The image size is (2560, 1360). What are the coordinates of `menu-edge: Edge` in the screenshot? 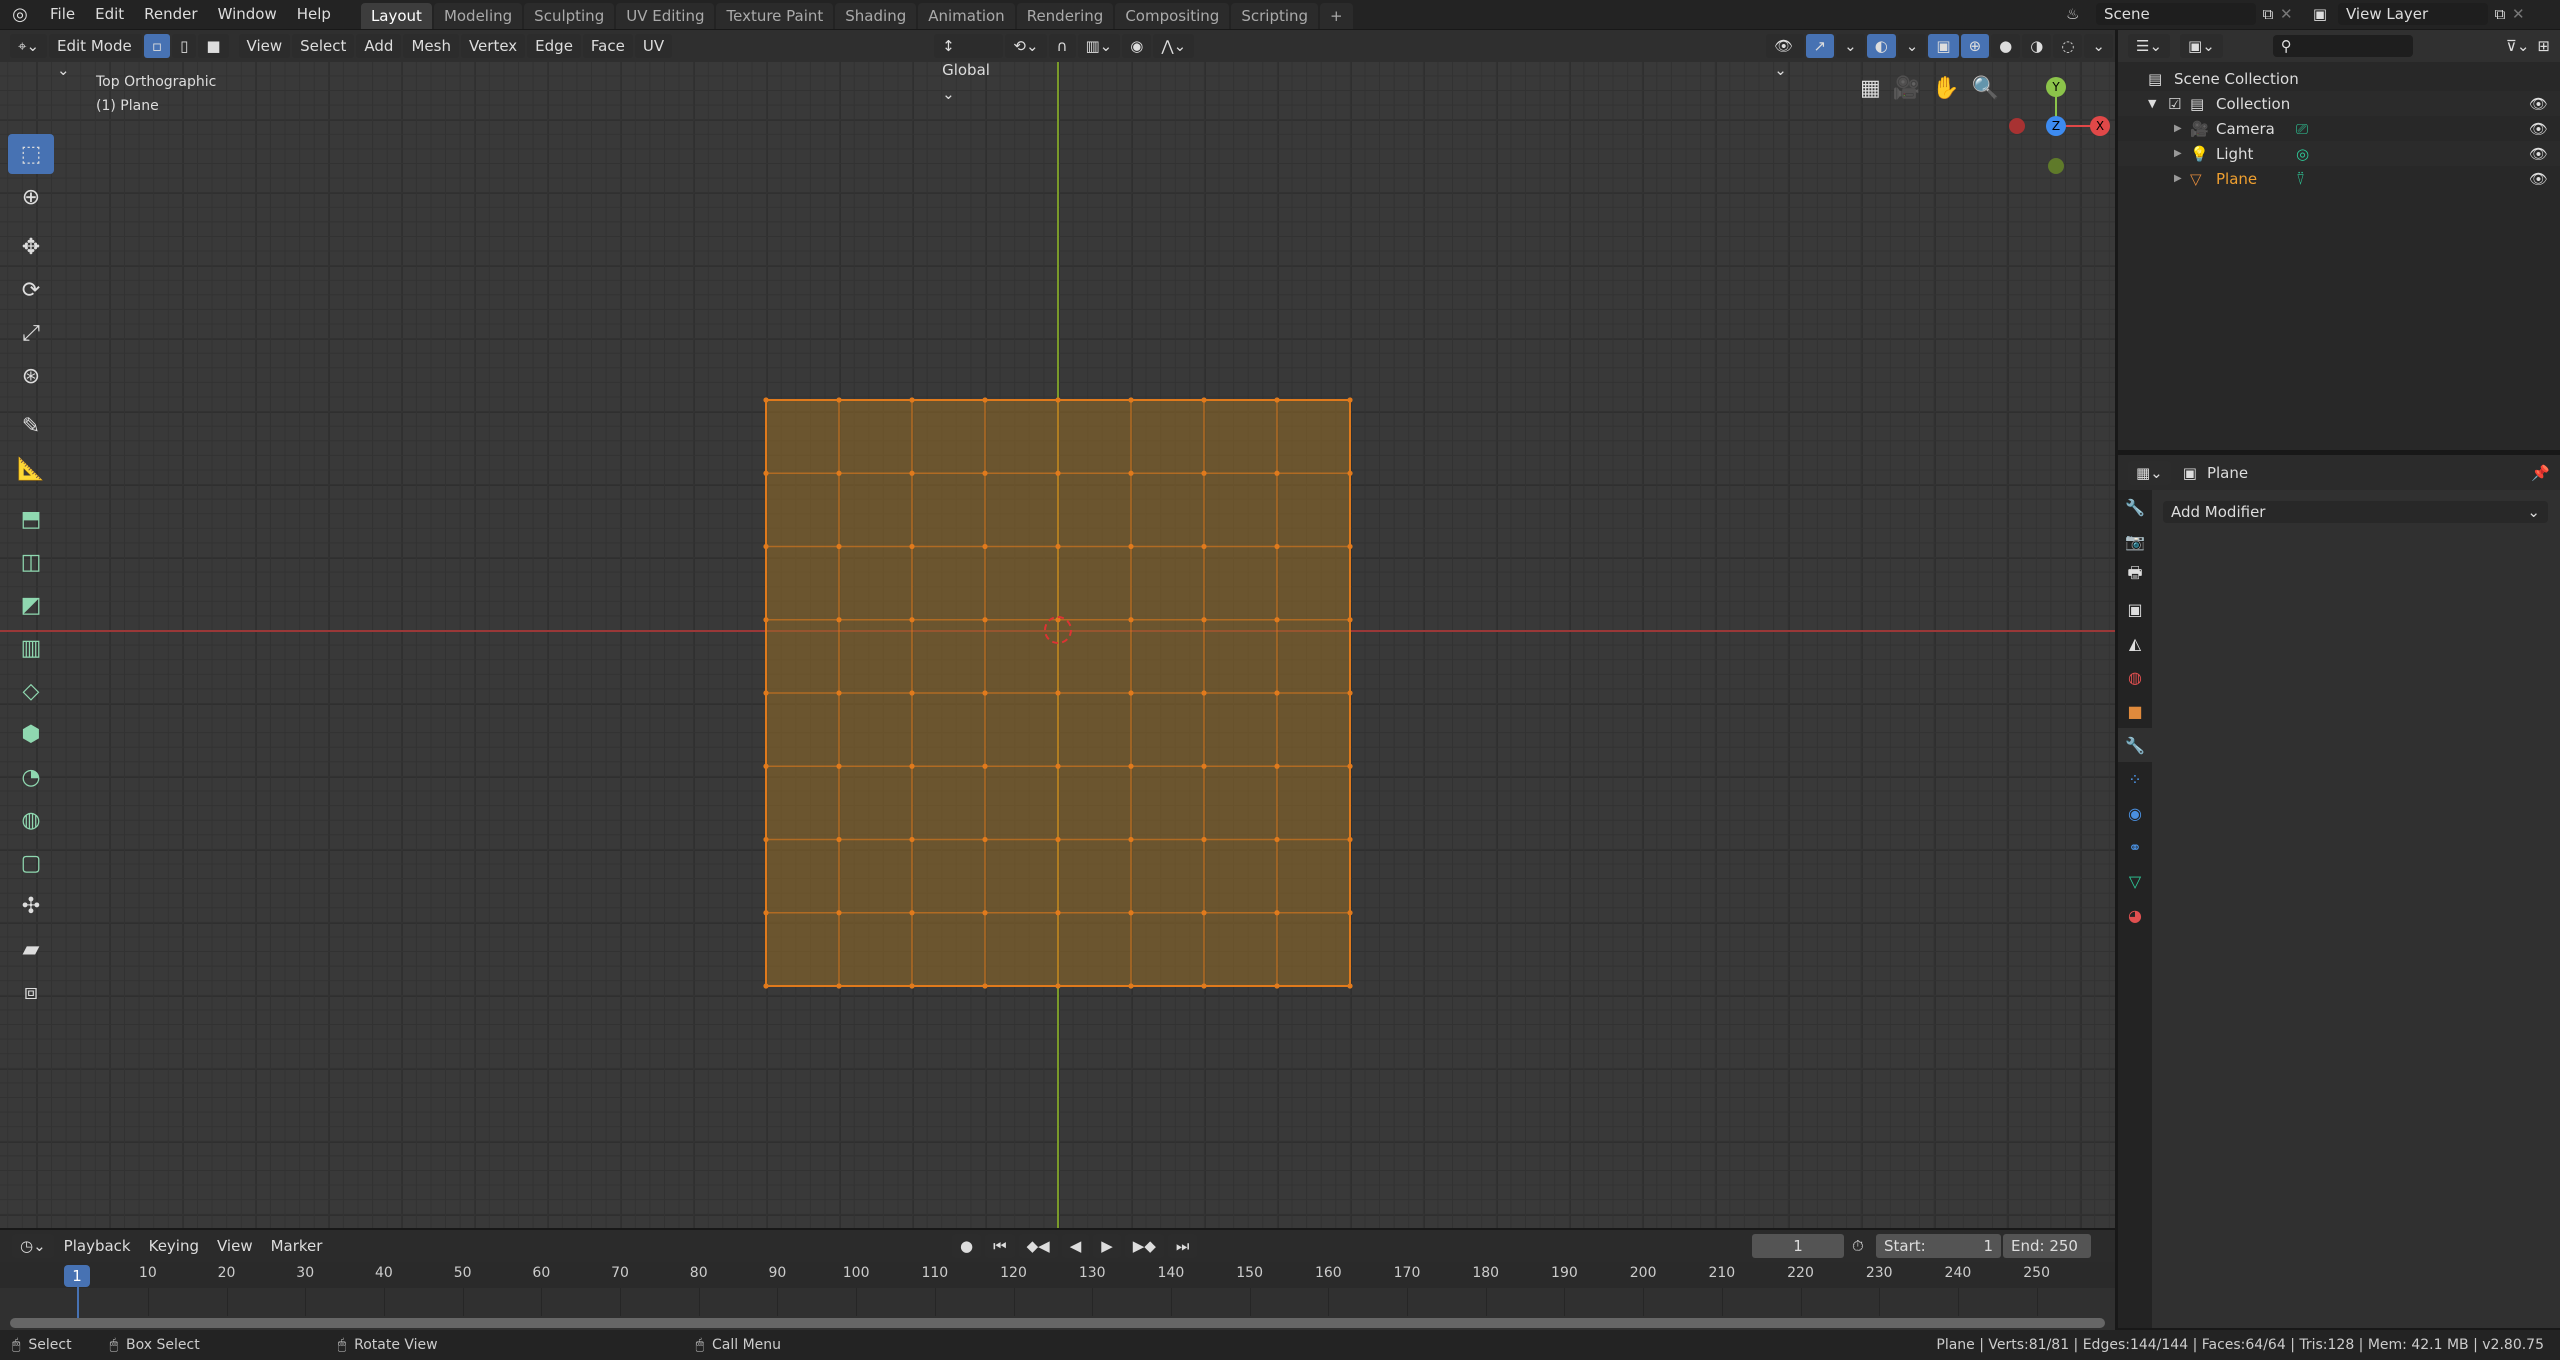 It's located at (554, 46).